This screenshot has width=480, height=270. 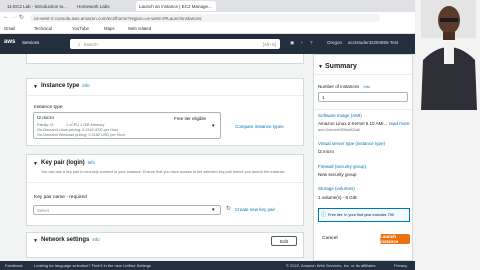 What do you see at coordinates (259, 126) in the screenshot?
I see `compare-instance-types-link: Compare instance types` at bounding box center [259, 126].